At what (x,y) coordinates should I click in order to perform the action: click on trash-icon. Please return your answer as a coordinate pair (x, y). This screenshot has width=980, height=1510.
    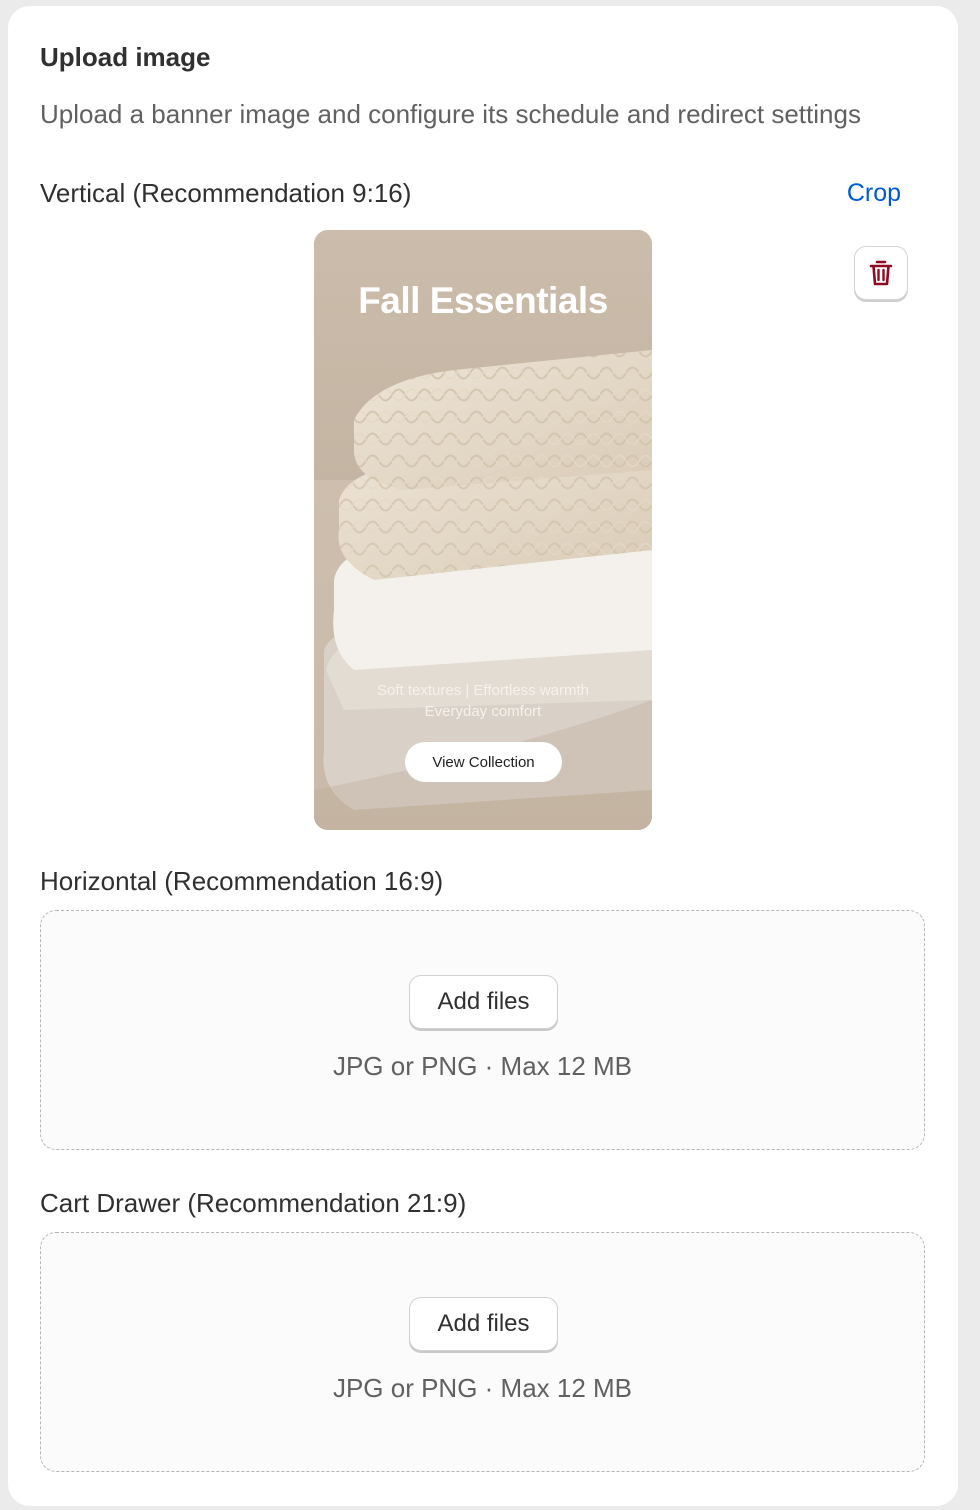
    Looking at the image, I should click on (881, 273).